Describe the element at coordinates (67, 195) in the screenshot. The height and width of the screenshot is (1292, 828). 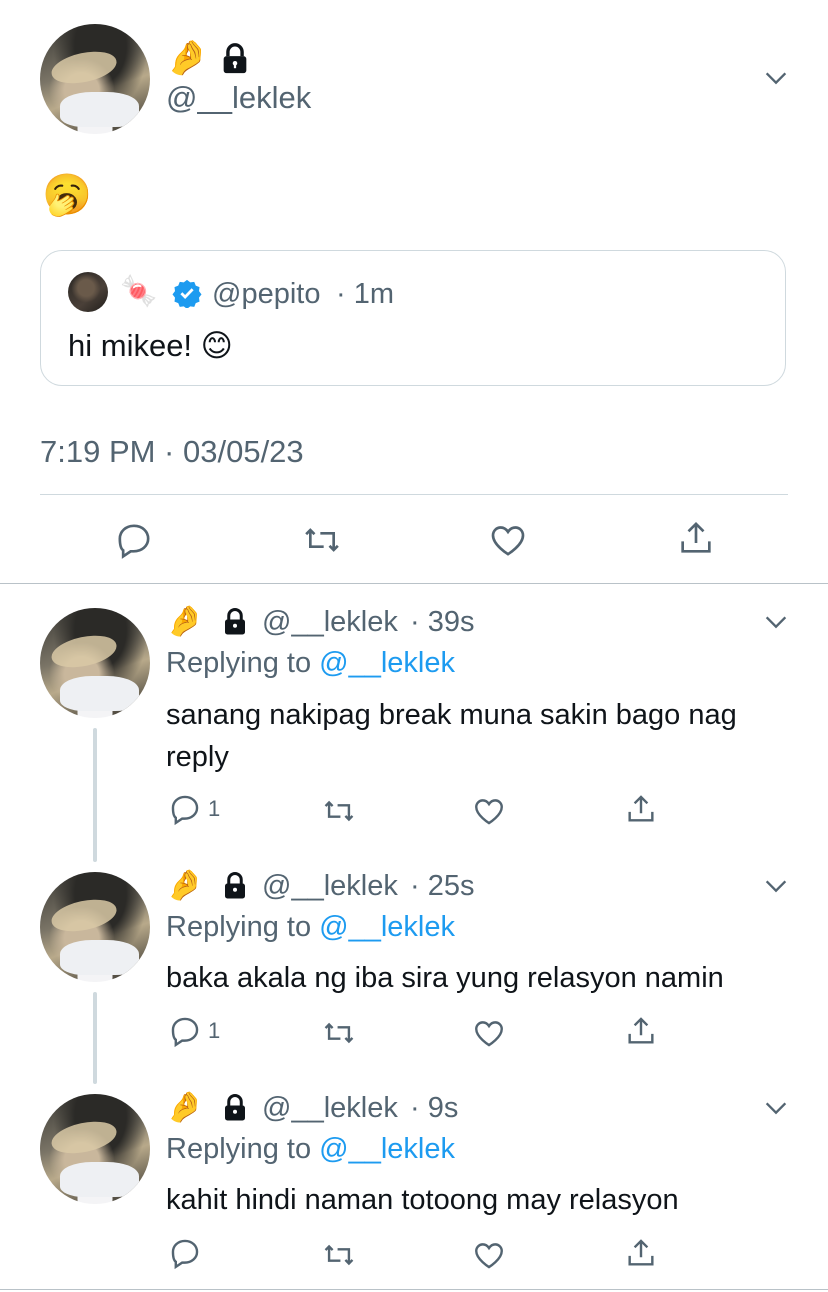
I see `tweet-body-emoji: 🥱` at that location.